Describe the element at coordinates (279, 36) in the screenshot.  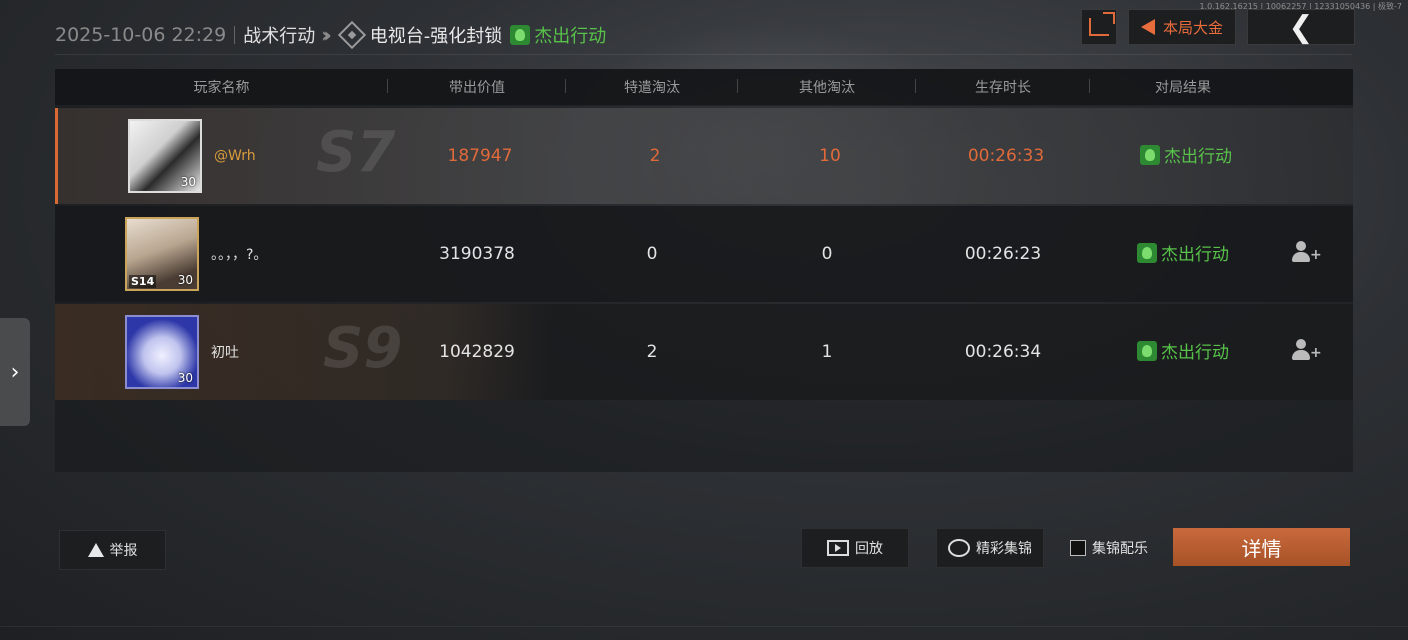
I see `game-mode: 战术行动` at that location.